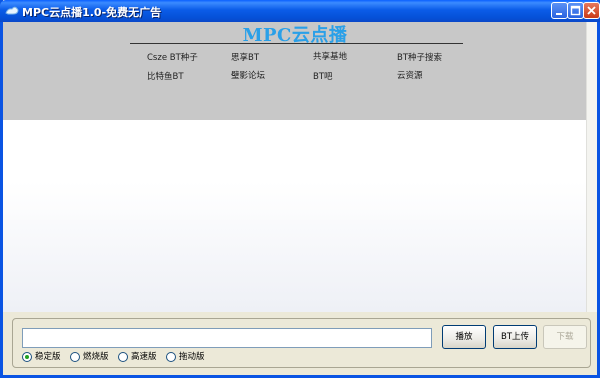 This screenshot has height=378, width=600. I want to click on control-panel: 播放 BT上传 下载 稳定版 燃烧版 高速版 拖动版, so click(301, 343).